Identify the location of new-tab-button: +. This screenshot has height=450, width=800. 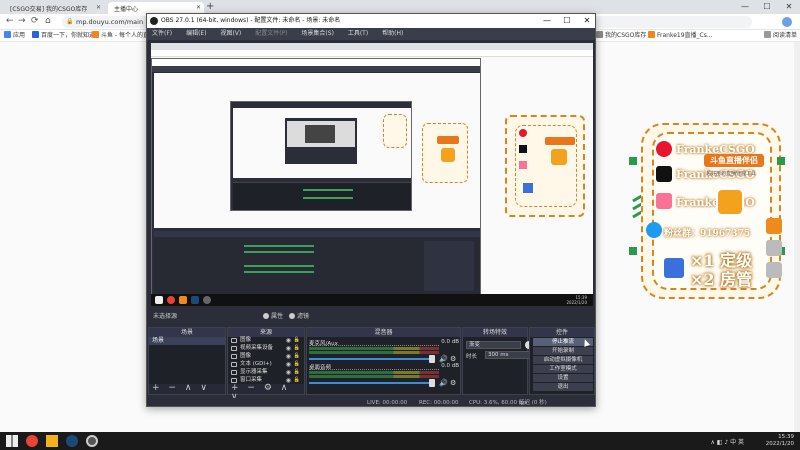
(210, 6).